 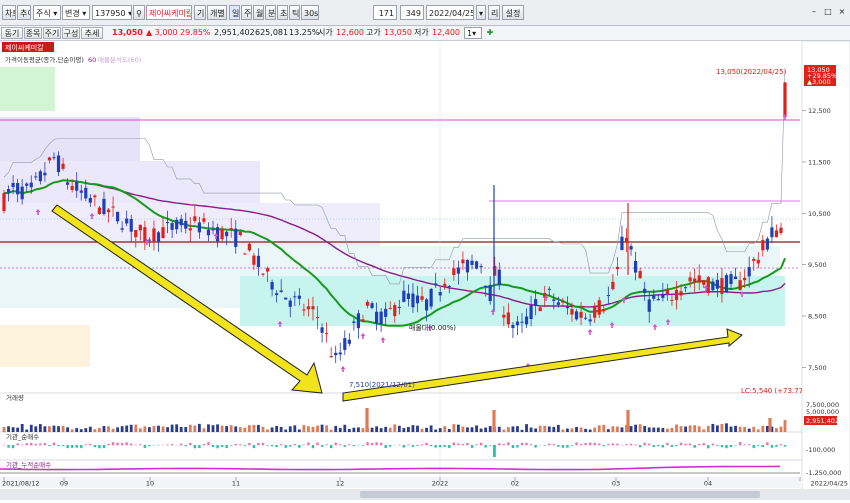 What do you see at coordinates (494, 12) in the screenshot?
I see `menu-item-ri: 리` at bounding box center [494, 12].